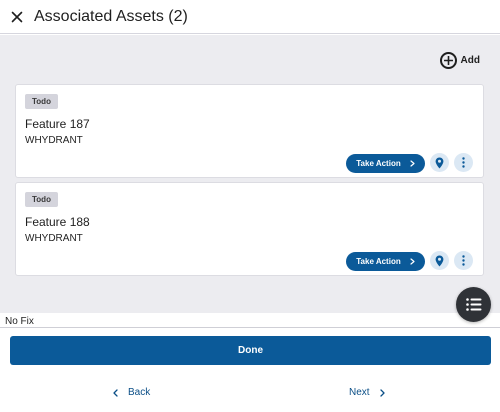 This screenshot has height=412, width=500. Describe the element at coordinates (139, 392) in the screenshot. I see `back-label: Back` at that location.